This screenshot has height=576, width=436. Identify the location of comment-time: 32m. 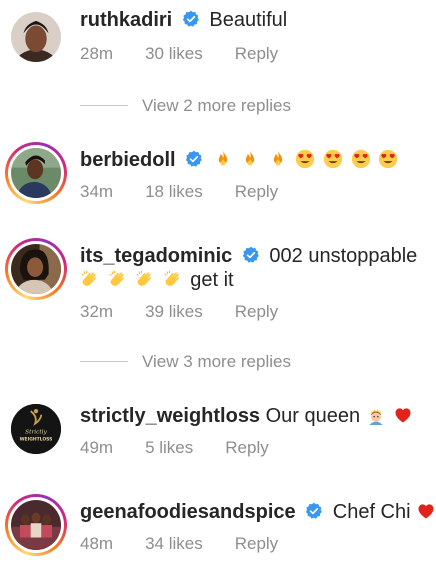
(97, 311).